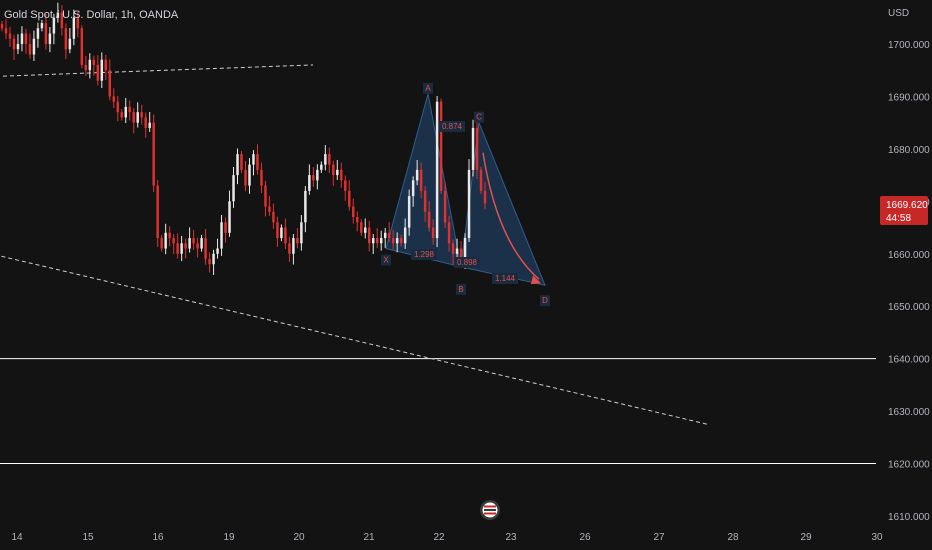 This screenshot has width=932, height=550. Describe the element at coordinates (806, 537) in the screenshot. I see `time-tick-label: 29` at that location.